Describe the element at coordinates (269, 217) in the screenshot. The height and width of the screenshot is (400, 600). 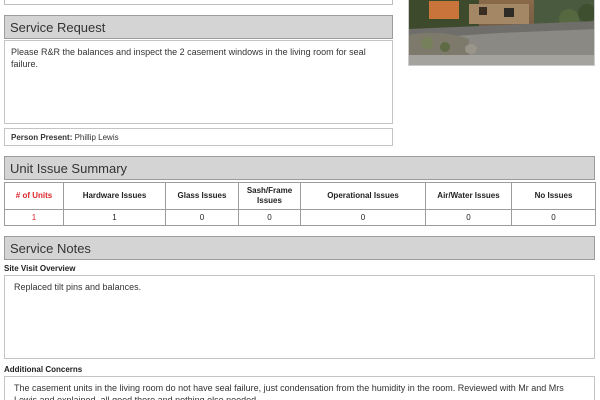
I see `value-sash-frame: 0` at that location.